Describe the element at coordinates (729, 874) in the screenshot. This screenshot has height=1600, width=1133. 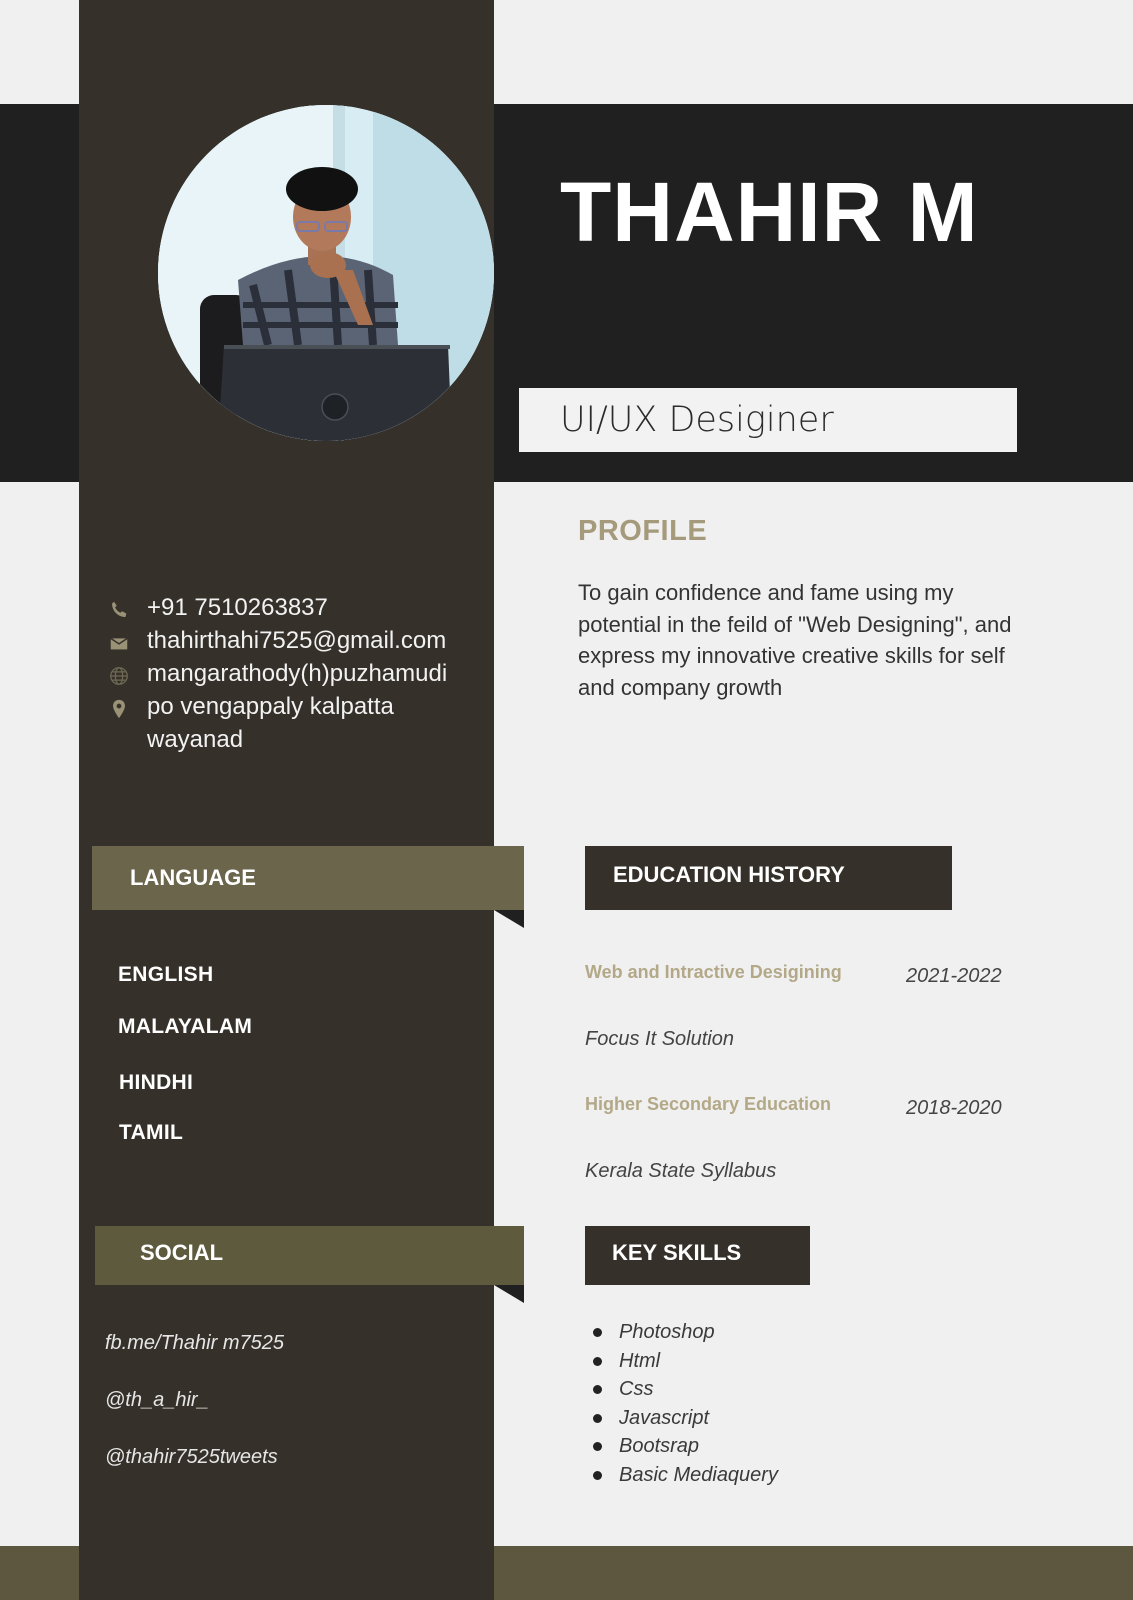
I see `education-heading: EDUCATION HISTORY` at that location.